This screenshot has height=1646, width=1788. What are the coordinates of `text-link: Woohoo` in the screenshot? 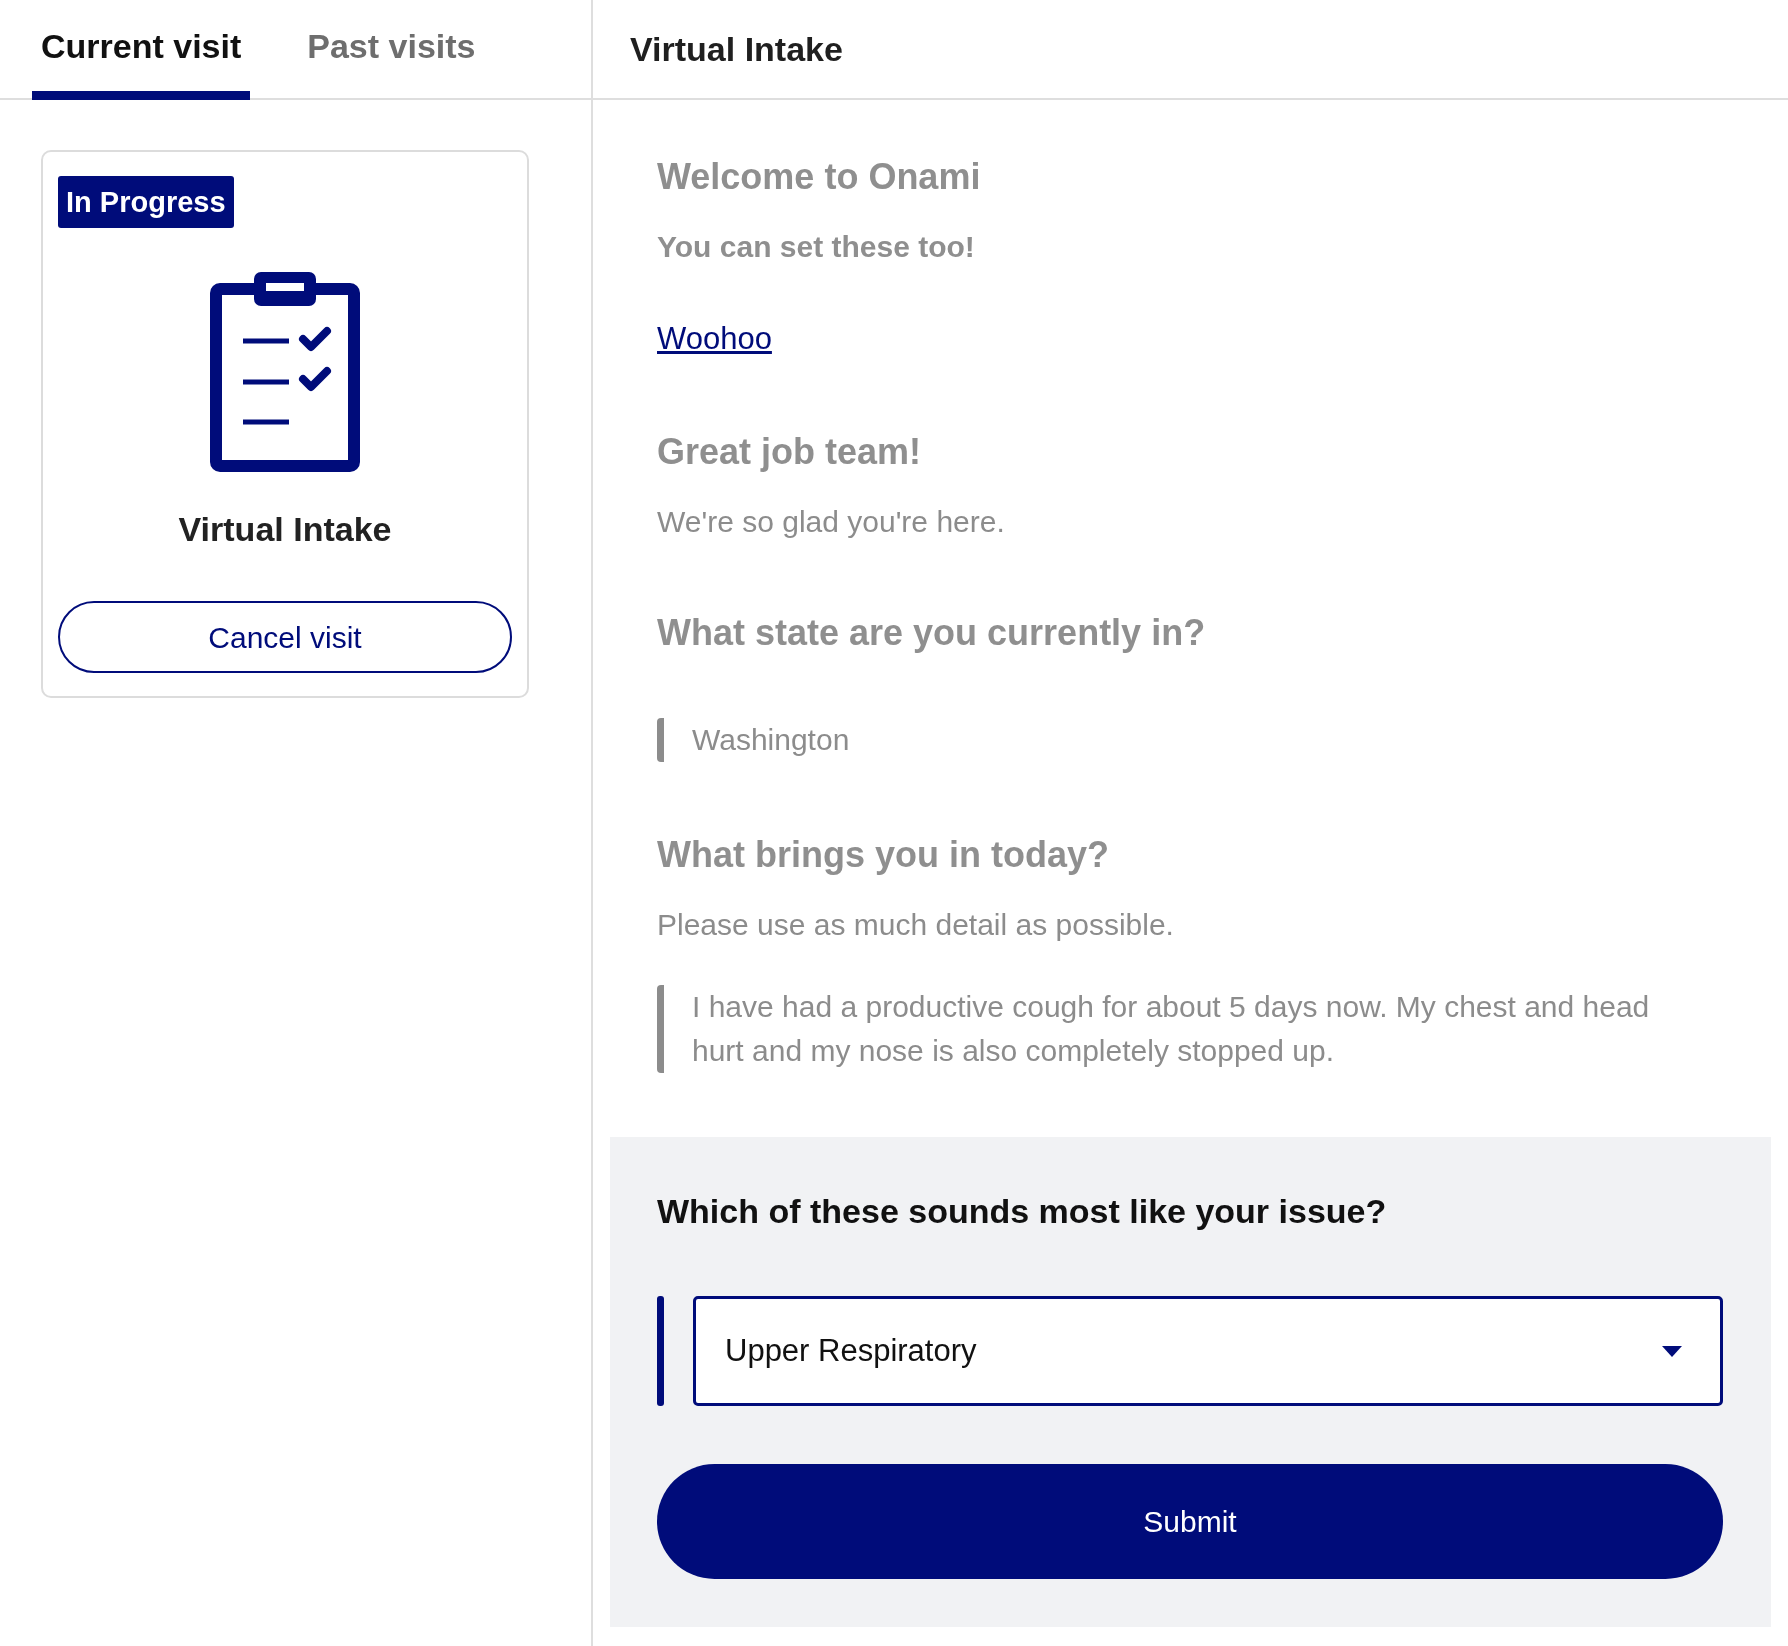 It's located at (714, 339).